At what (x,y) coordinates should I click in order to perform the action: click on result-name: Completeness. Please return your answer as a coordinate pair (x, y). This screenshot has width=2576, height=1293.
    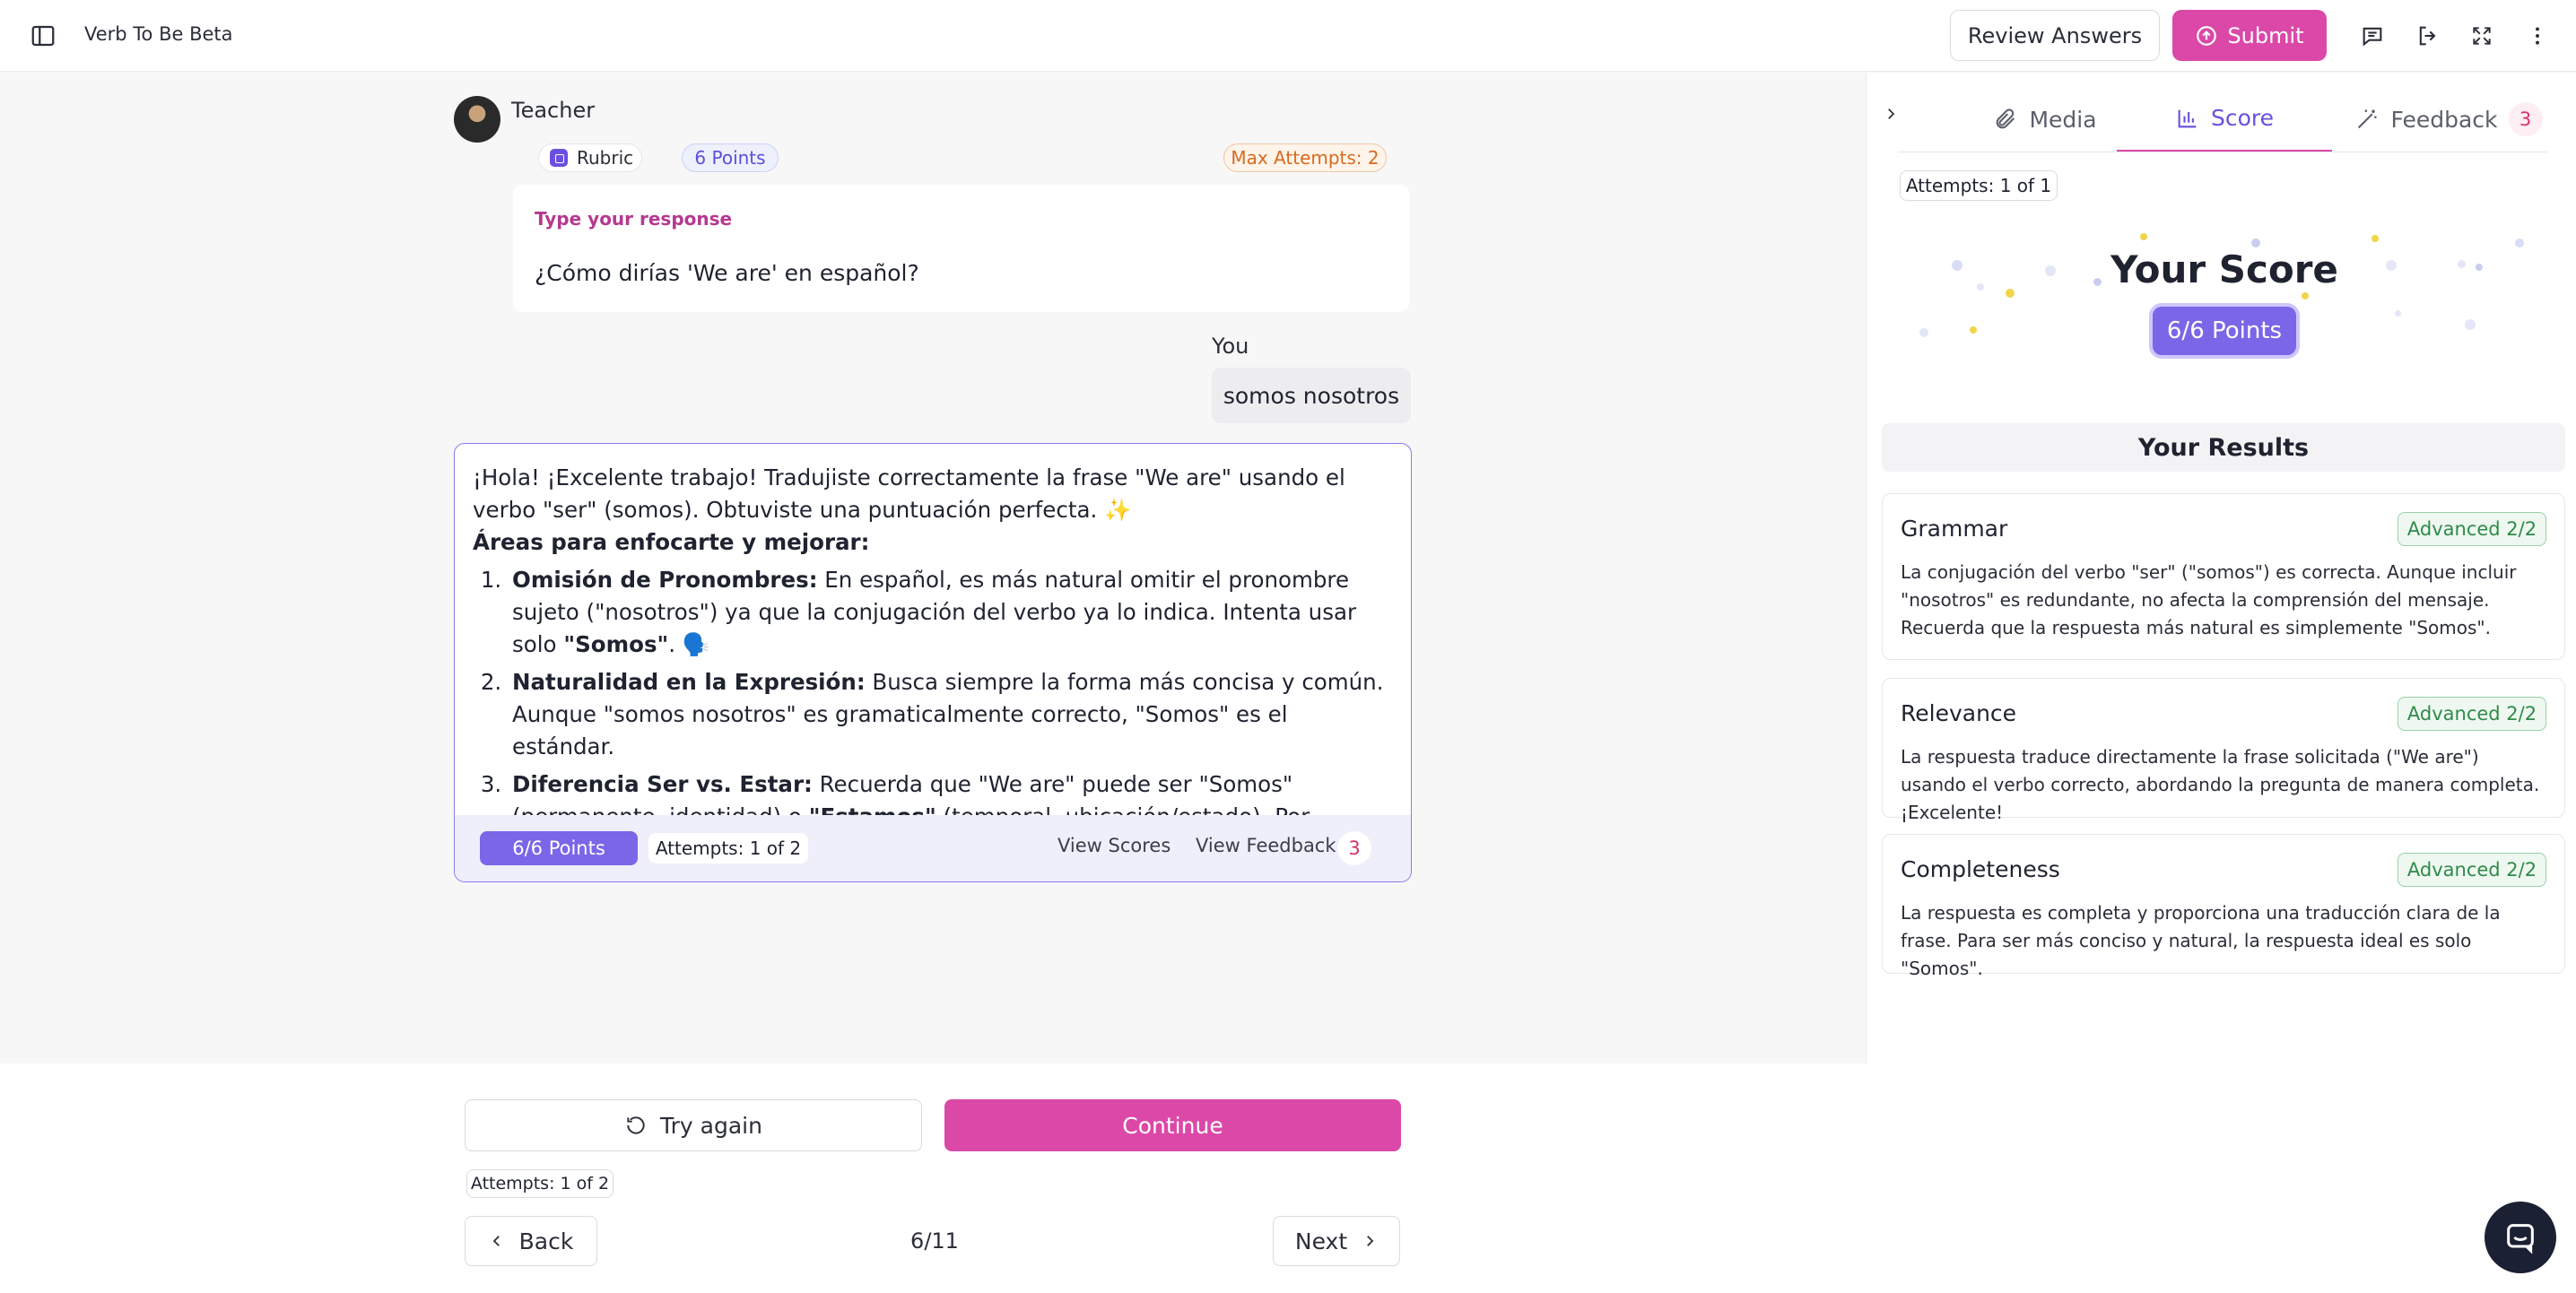
    Looking at the image, I should click on (1980, 869).